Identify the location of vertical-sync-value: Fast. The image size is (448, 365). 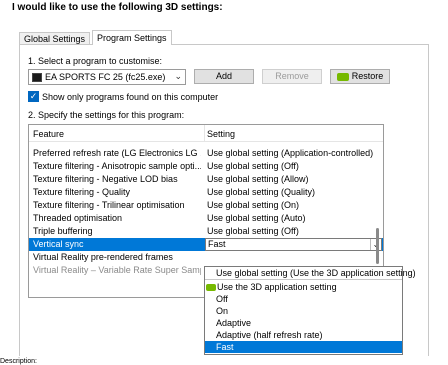
(217, 244).